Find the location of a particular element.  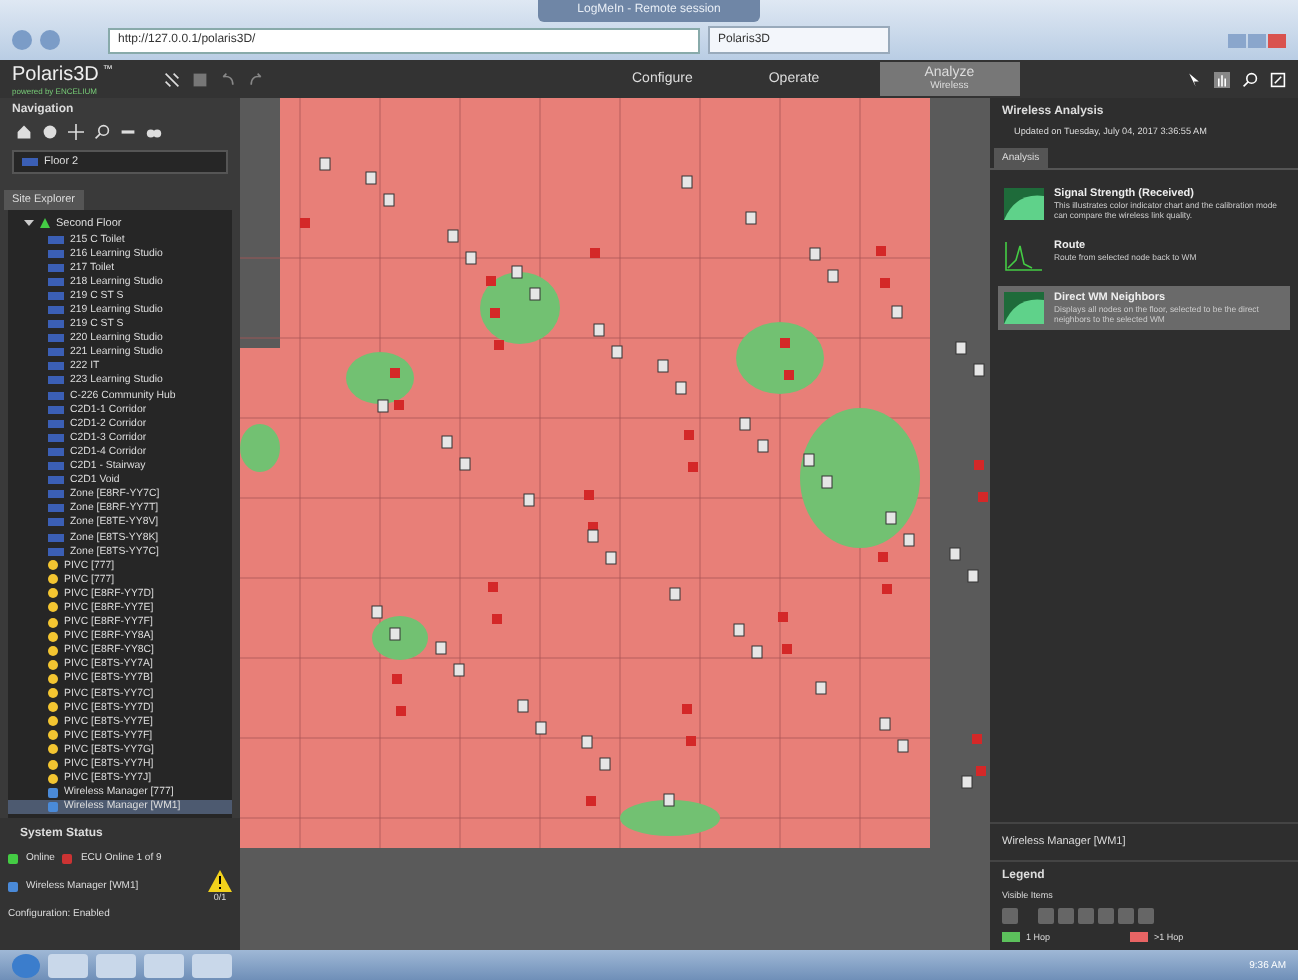

maximize-button is located at coordinates (1257, 40).